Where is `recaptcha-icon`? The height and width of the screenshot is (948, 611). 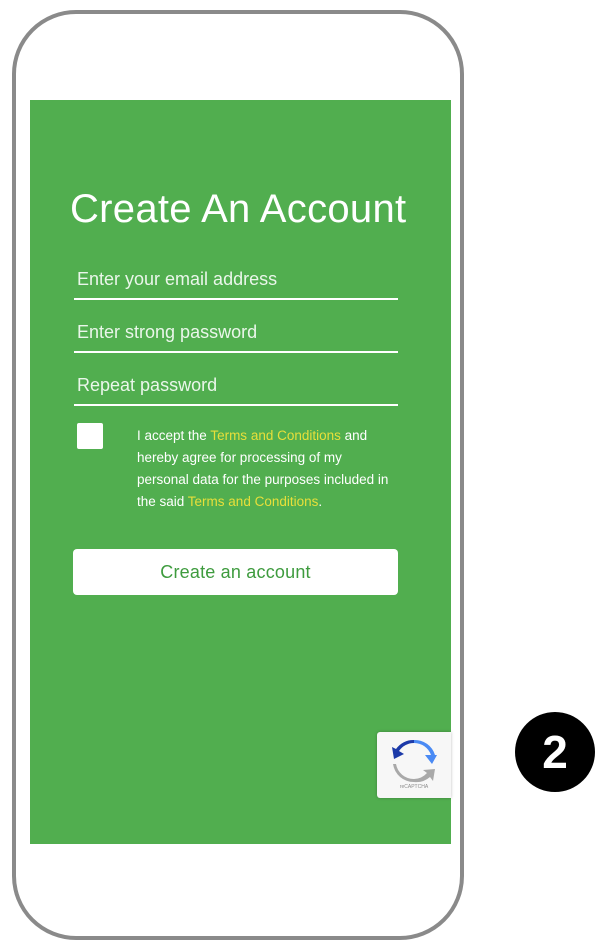
recaptcha-icon is located at coordinates (414, 761).